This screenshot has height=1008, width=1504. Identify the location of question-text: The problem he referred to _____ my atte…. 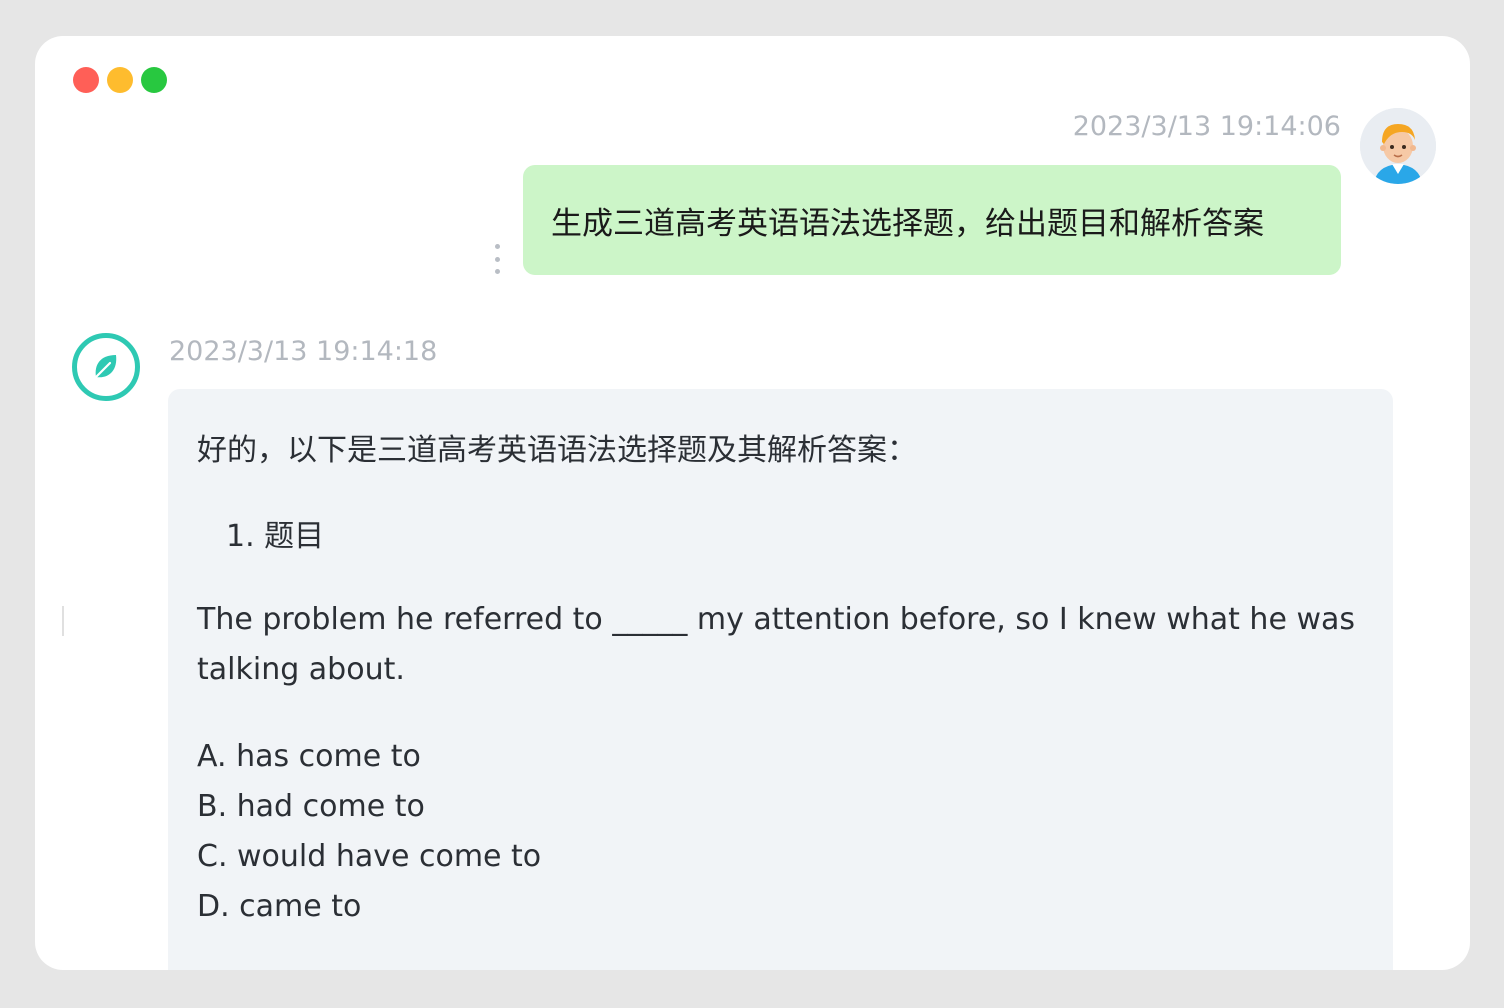
(776, 644).